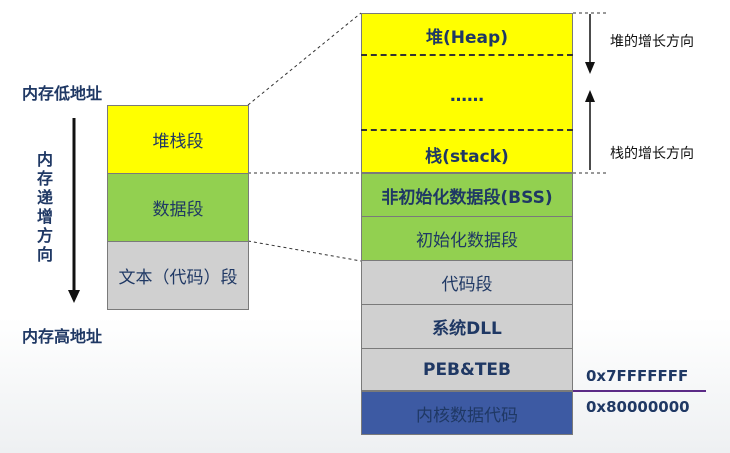  Describe the element at coordinates (467, 415) in the screenshot. I see `kernel-segment-label: 内核数据代码` at that location.